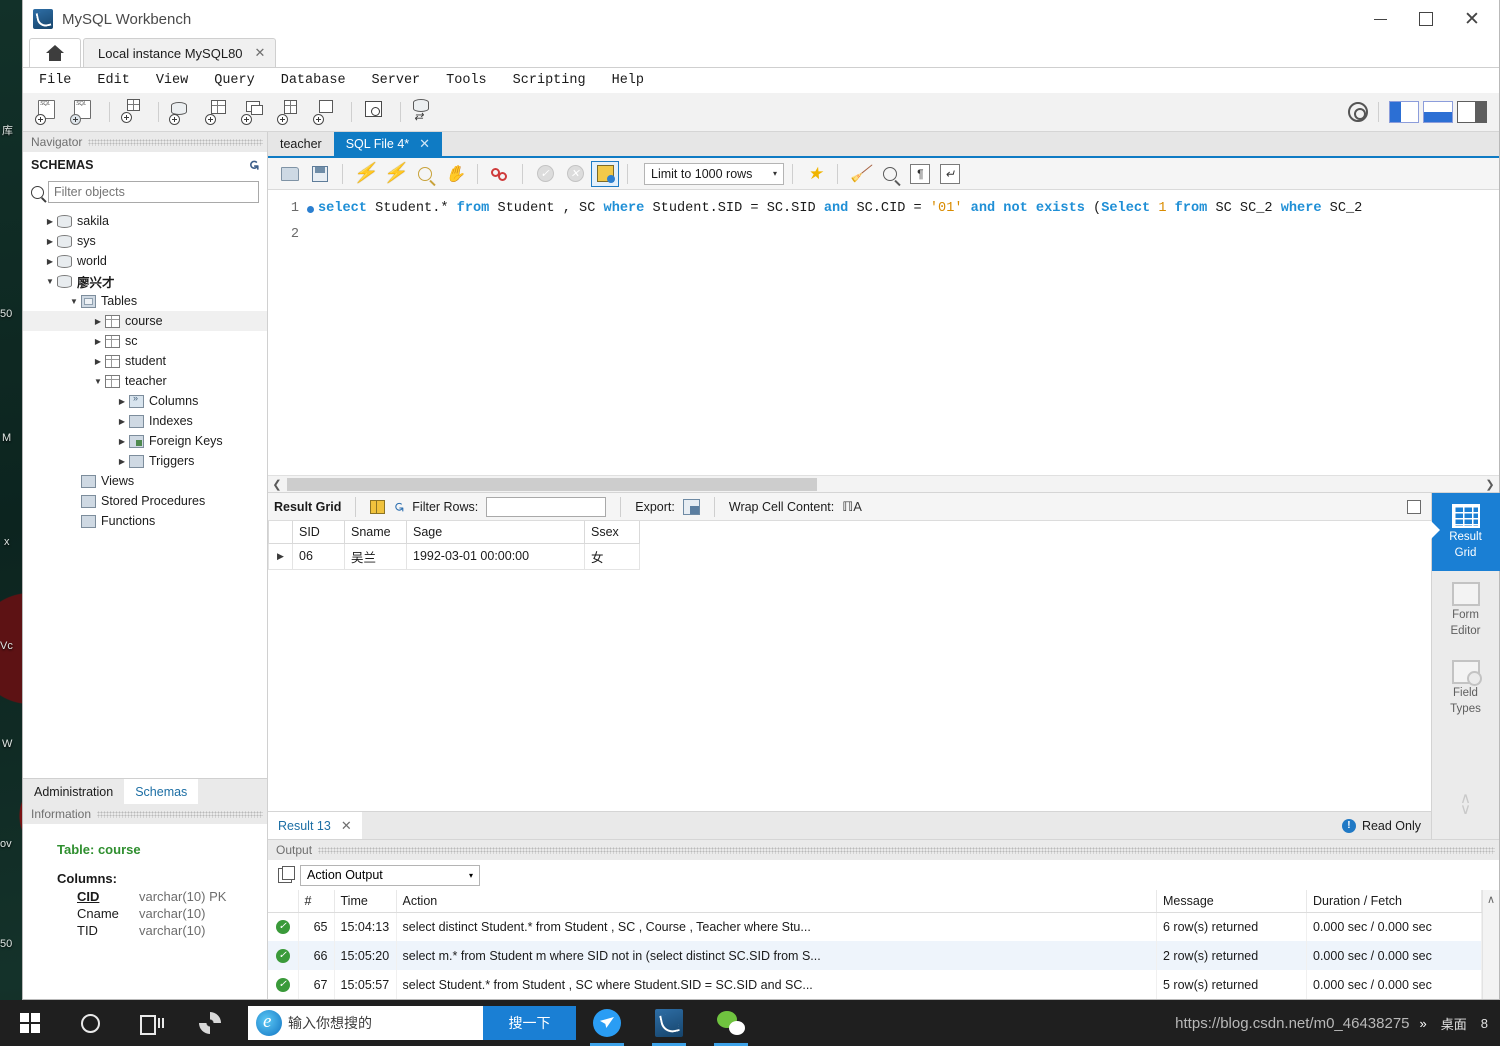 This screenshot has height=1046, width=1500. I want to click on tree-item-foreign-keys: ▶ Foreign Keys, so click(145, 441).